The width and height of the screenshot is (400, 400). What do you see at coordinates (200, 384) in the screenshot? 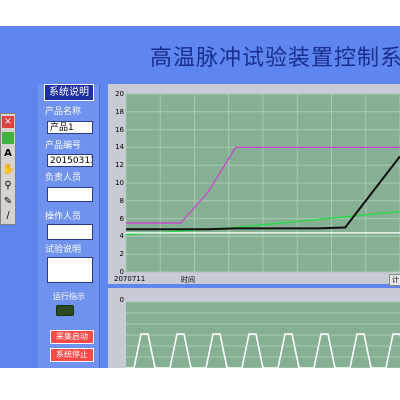
I see `bottom-margin` at bounding box center [200, 384].